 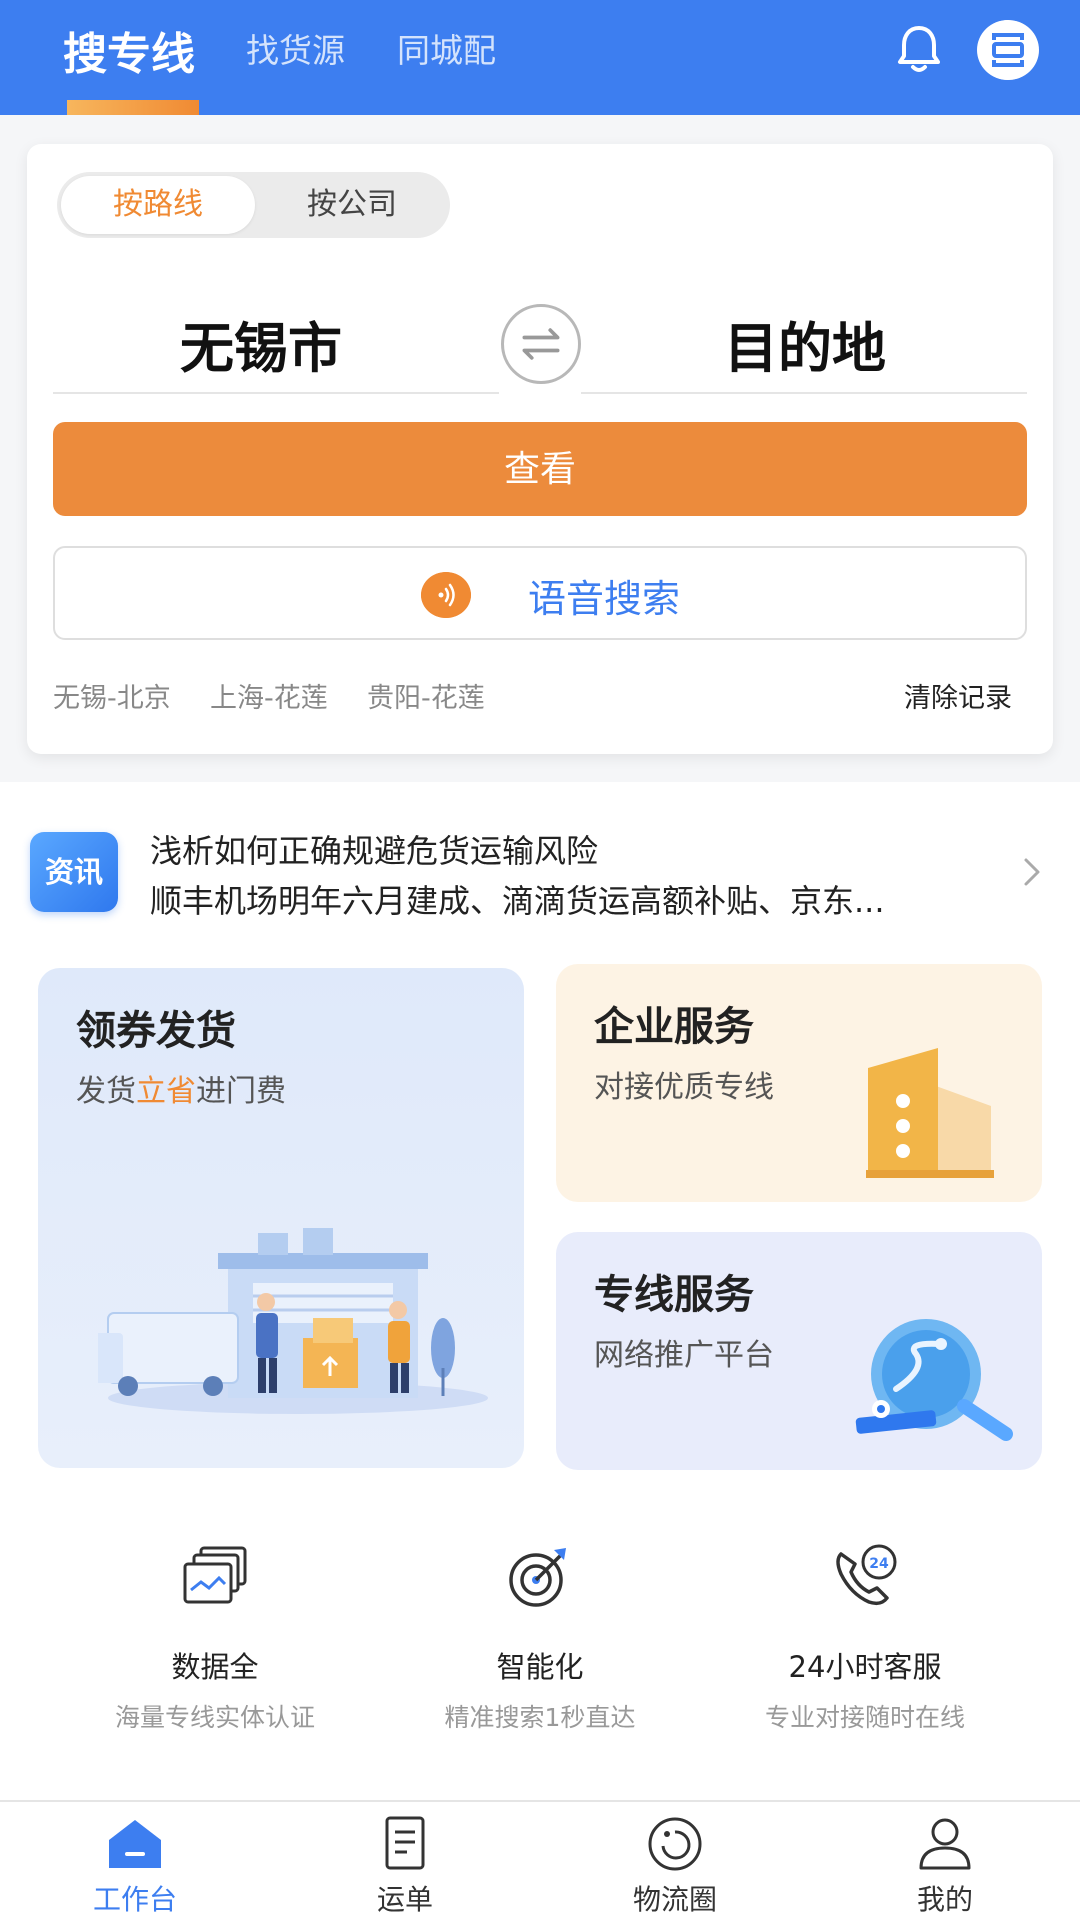 I want to click on nav-waybill: 运单, so click(x=405, y=1867).